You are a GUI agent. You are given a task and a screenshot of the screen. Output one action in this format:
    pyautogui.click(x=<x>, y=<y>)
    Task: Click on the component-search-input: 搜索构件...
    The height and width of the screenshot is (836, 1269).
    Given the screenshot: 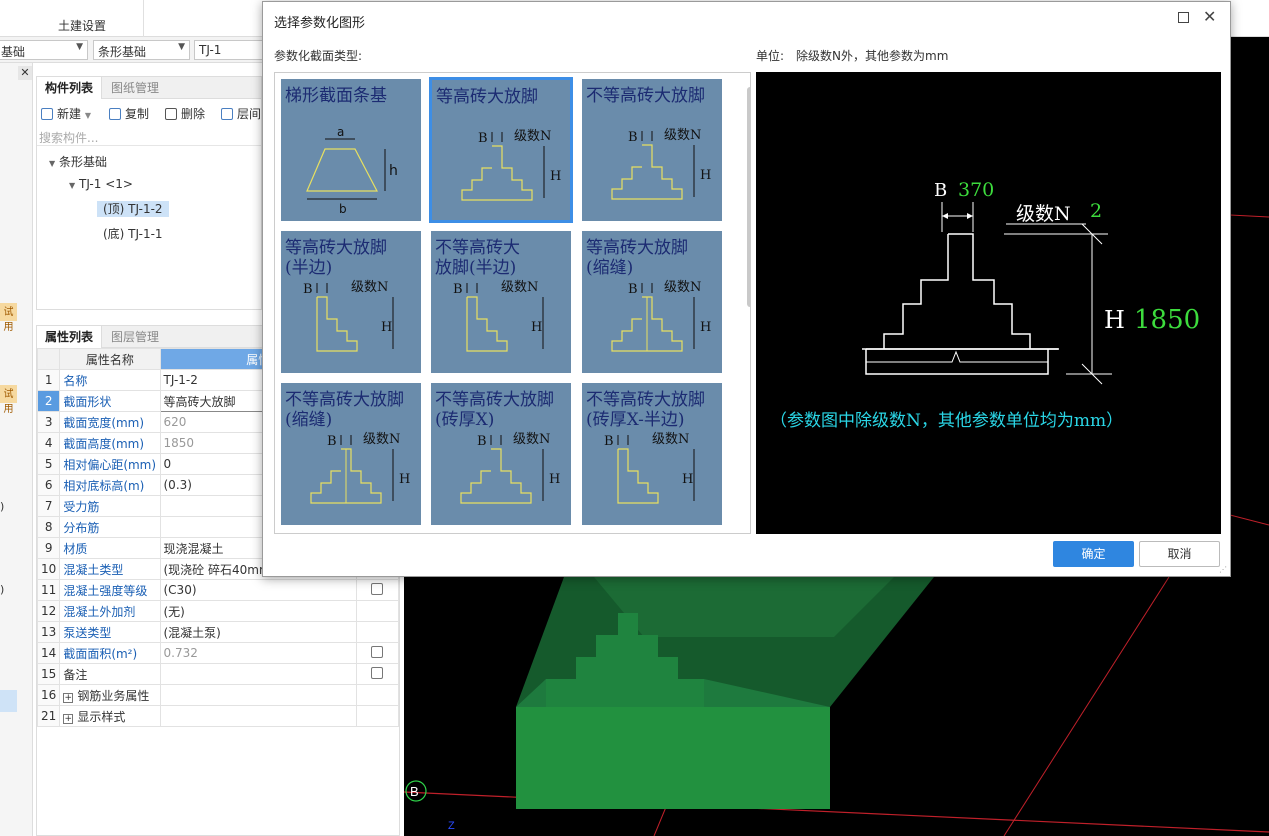 What is the action you would take?
    pyautogui.click(x=68, y=137)
    